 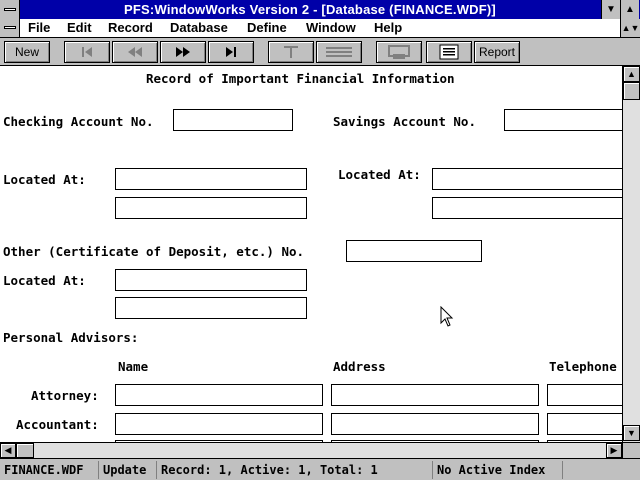 I want to click on new-button: New, so click(x=27, y=52).